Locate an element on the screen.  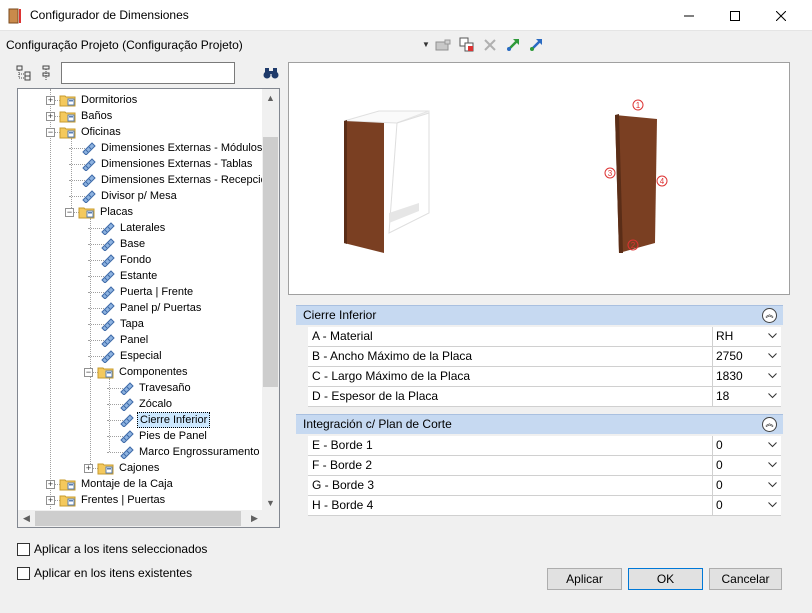
chevron-down-icon is located at coordinates (772, 505).